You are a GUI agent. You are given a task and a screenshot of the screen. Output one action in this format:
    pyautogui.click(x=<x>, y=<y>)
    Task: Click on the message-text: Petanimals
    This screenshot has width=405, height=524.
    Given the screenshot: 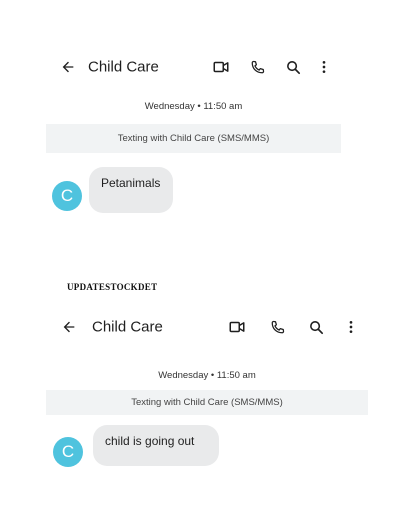 What is the action you would take?
    pyautogui.click(x=131, y=183)
    